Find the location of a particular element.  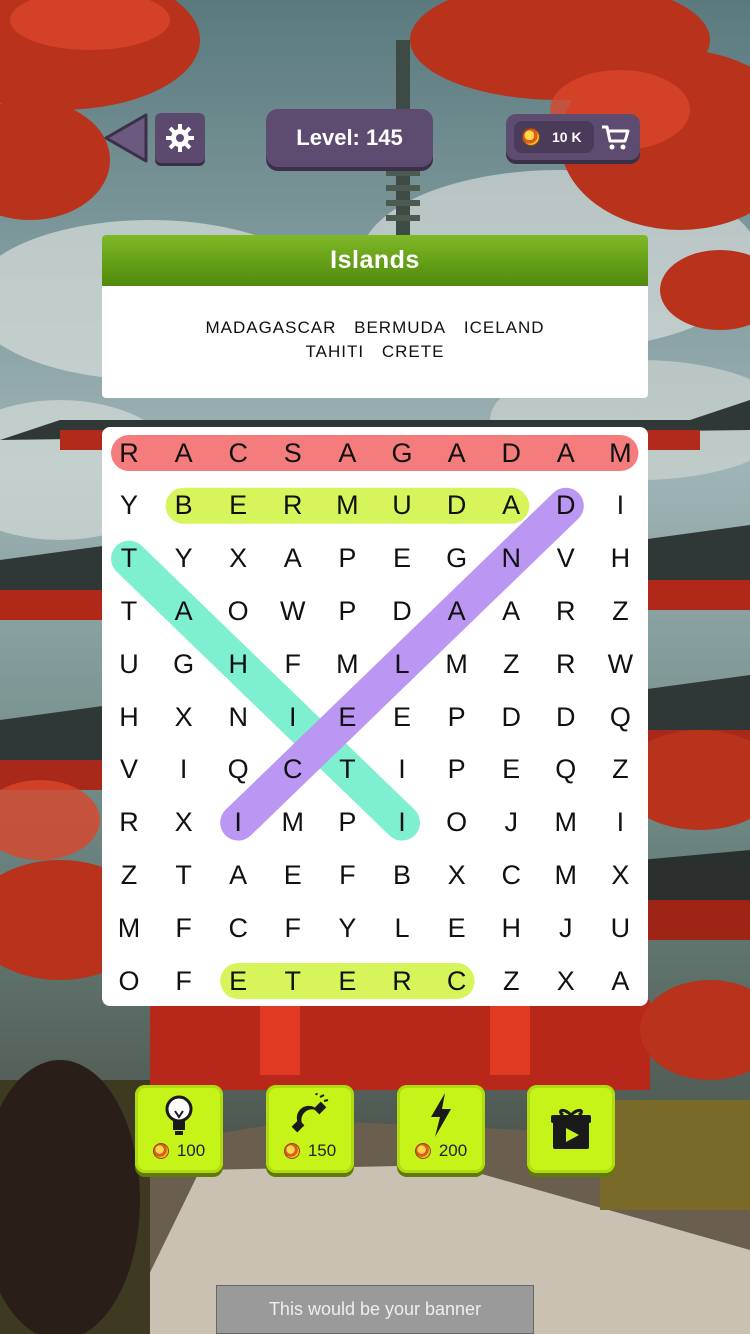

hint-button: 100 is located at coordinates (179, 1129).